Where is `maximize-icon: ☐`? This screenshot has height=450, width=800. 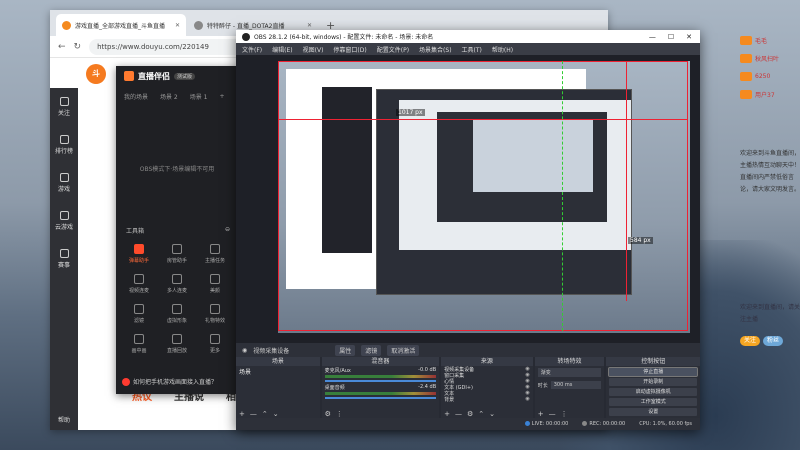
maximize-icon: ☐ is located at coordinates (671, 37).